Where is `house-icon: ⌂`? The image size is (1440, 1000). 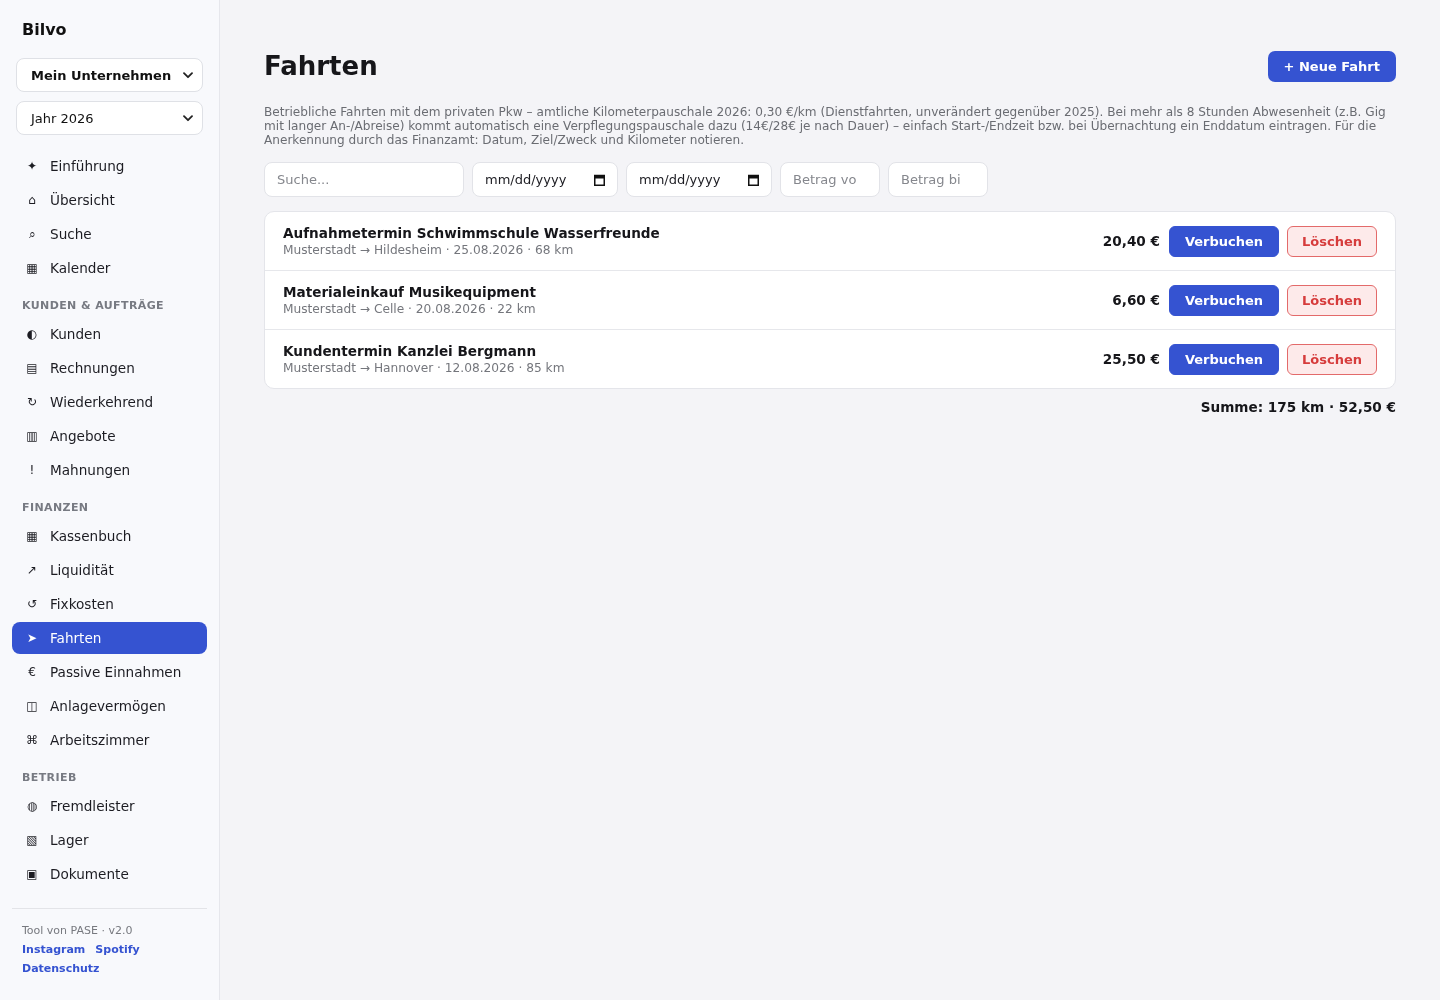 house-icon: ⌂ is located at coordinates (32, 200).